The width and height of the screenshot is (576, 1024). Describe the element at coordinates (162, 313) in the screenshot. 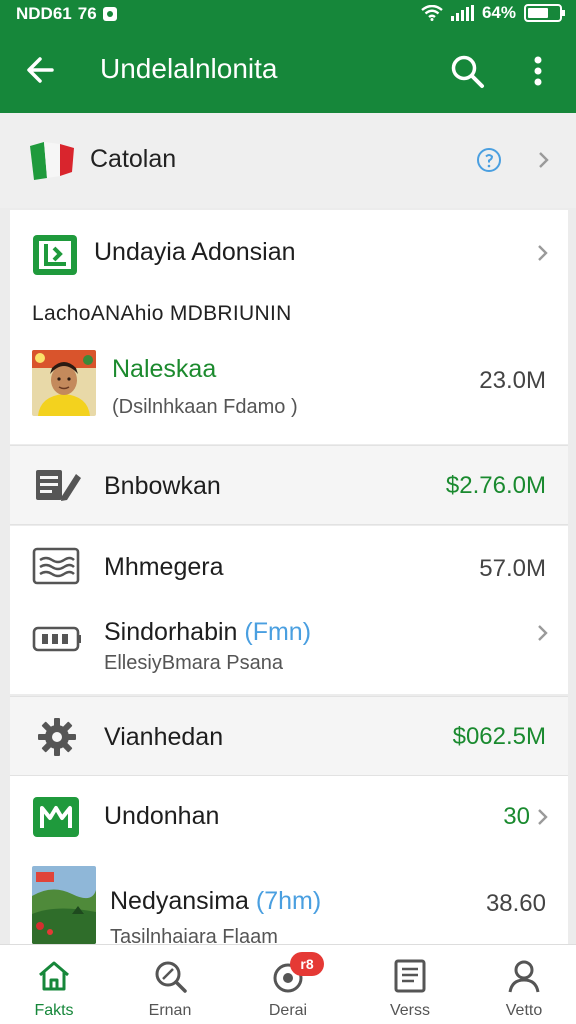

I see `section-heading: LachoANAhio MDBRIUNIN` at that location.